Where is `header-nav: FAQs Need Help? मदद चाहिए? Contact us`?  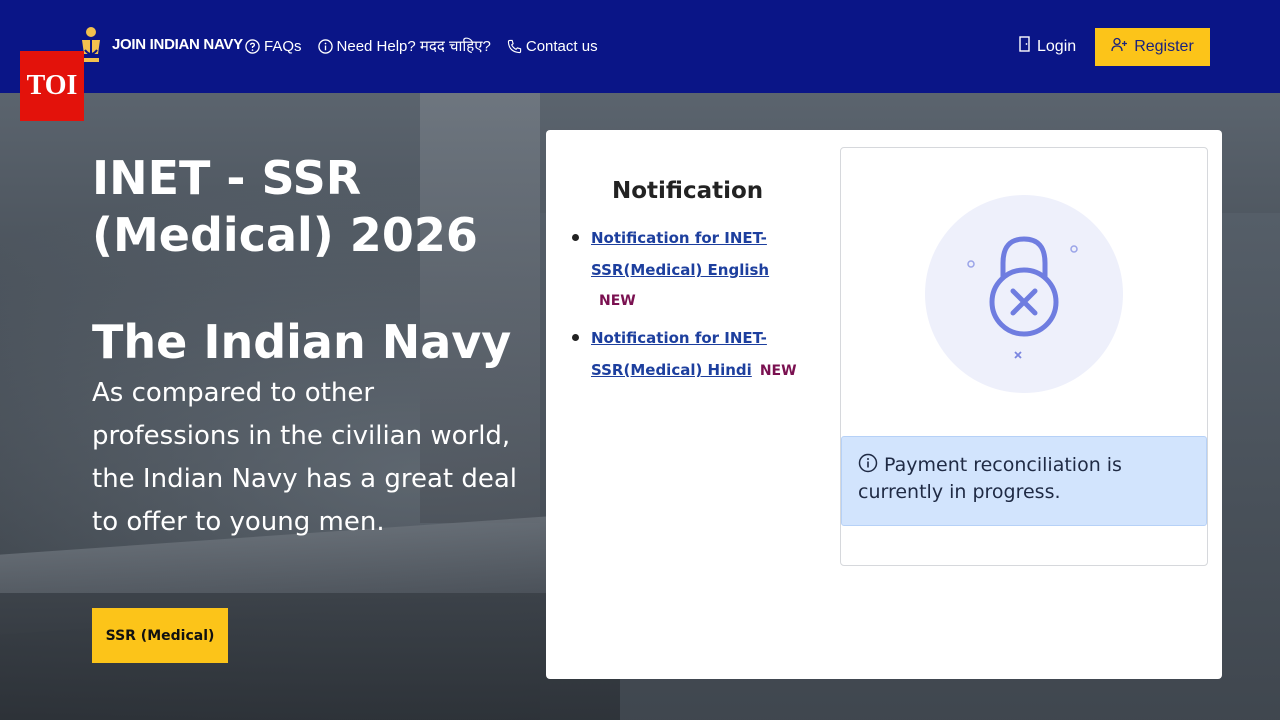 header-nav: FAQs Need Help? मदद चाहिए? Contact us is located at coordinates (421, 46).